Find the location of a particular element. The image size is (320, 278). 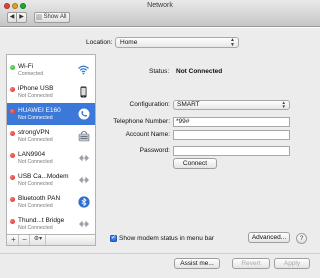

configuration-select: SMART ▲ ▼ is located at coordinates (231, 105).